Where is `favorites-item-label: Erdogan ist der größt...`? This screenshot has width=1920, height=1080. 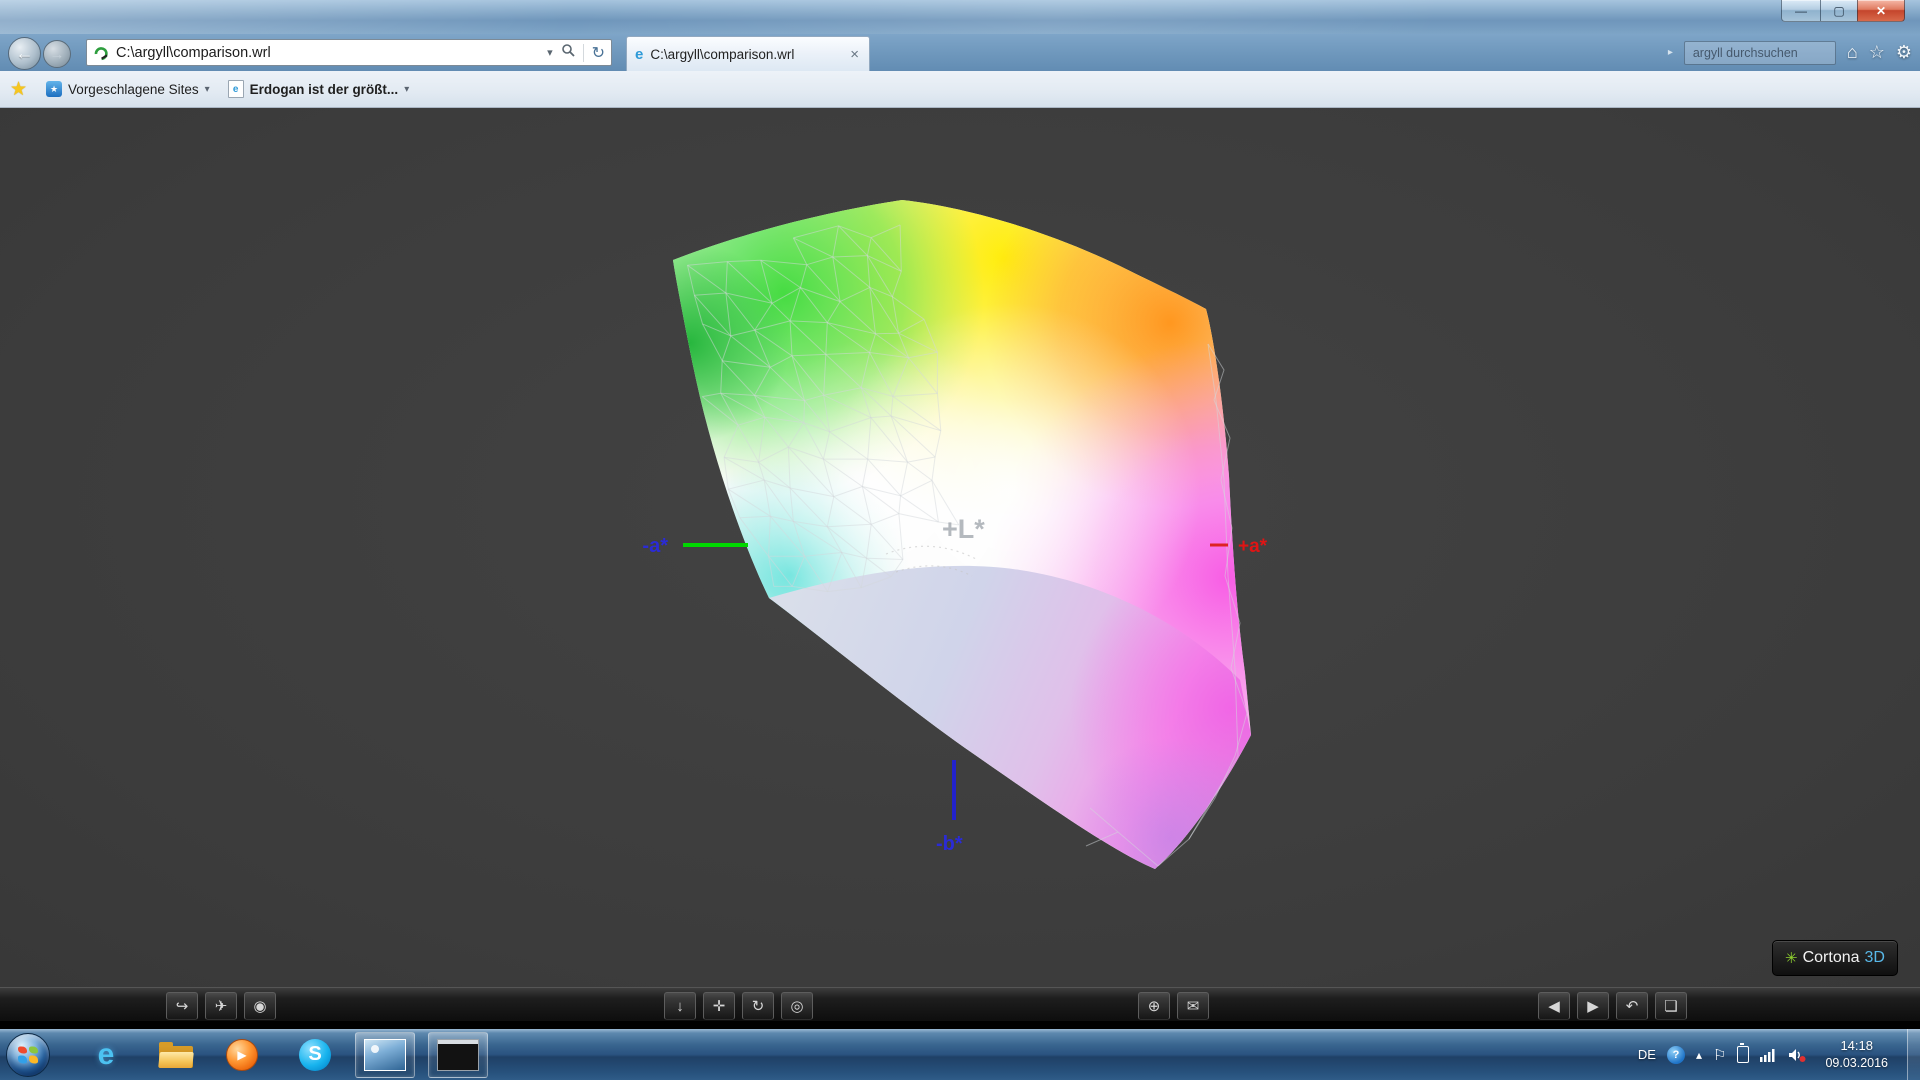 favorites-item-label: Erdogan ist der größt... is located at coordinates (324, 89).